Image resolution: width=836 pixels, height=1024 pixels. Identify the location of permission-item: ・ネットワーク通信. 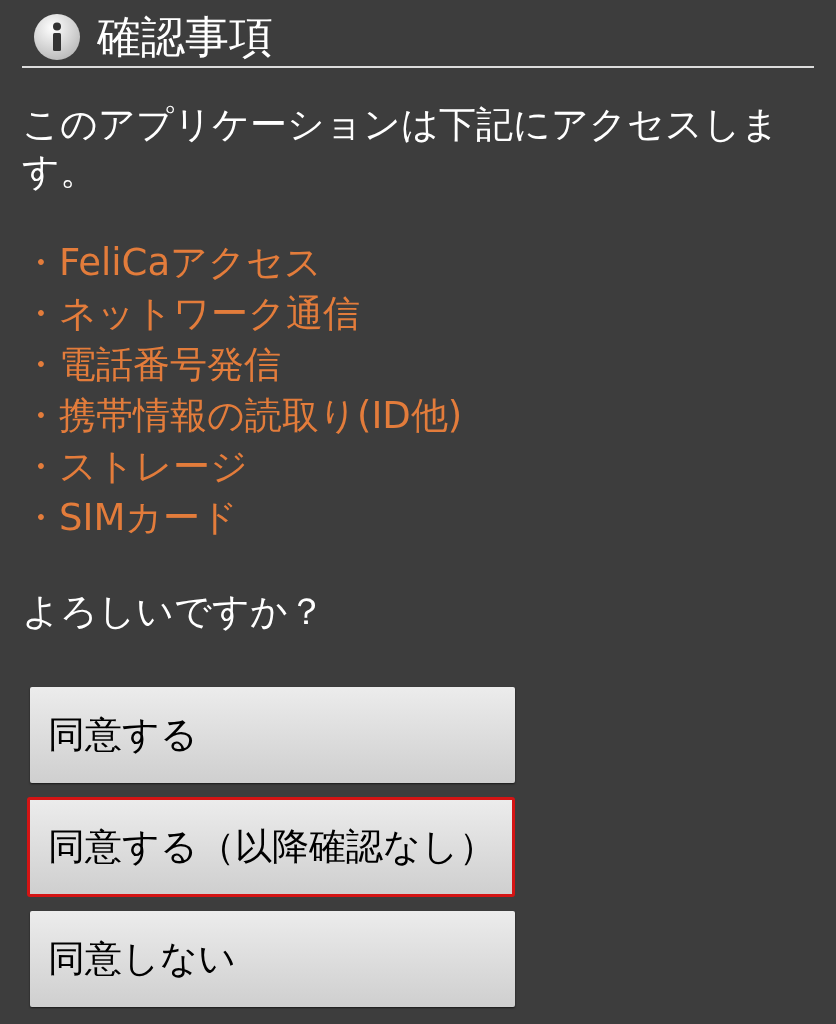
(191, 314).